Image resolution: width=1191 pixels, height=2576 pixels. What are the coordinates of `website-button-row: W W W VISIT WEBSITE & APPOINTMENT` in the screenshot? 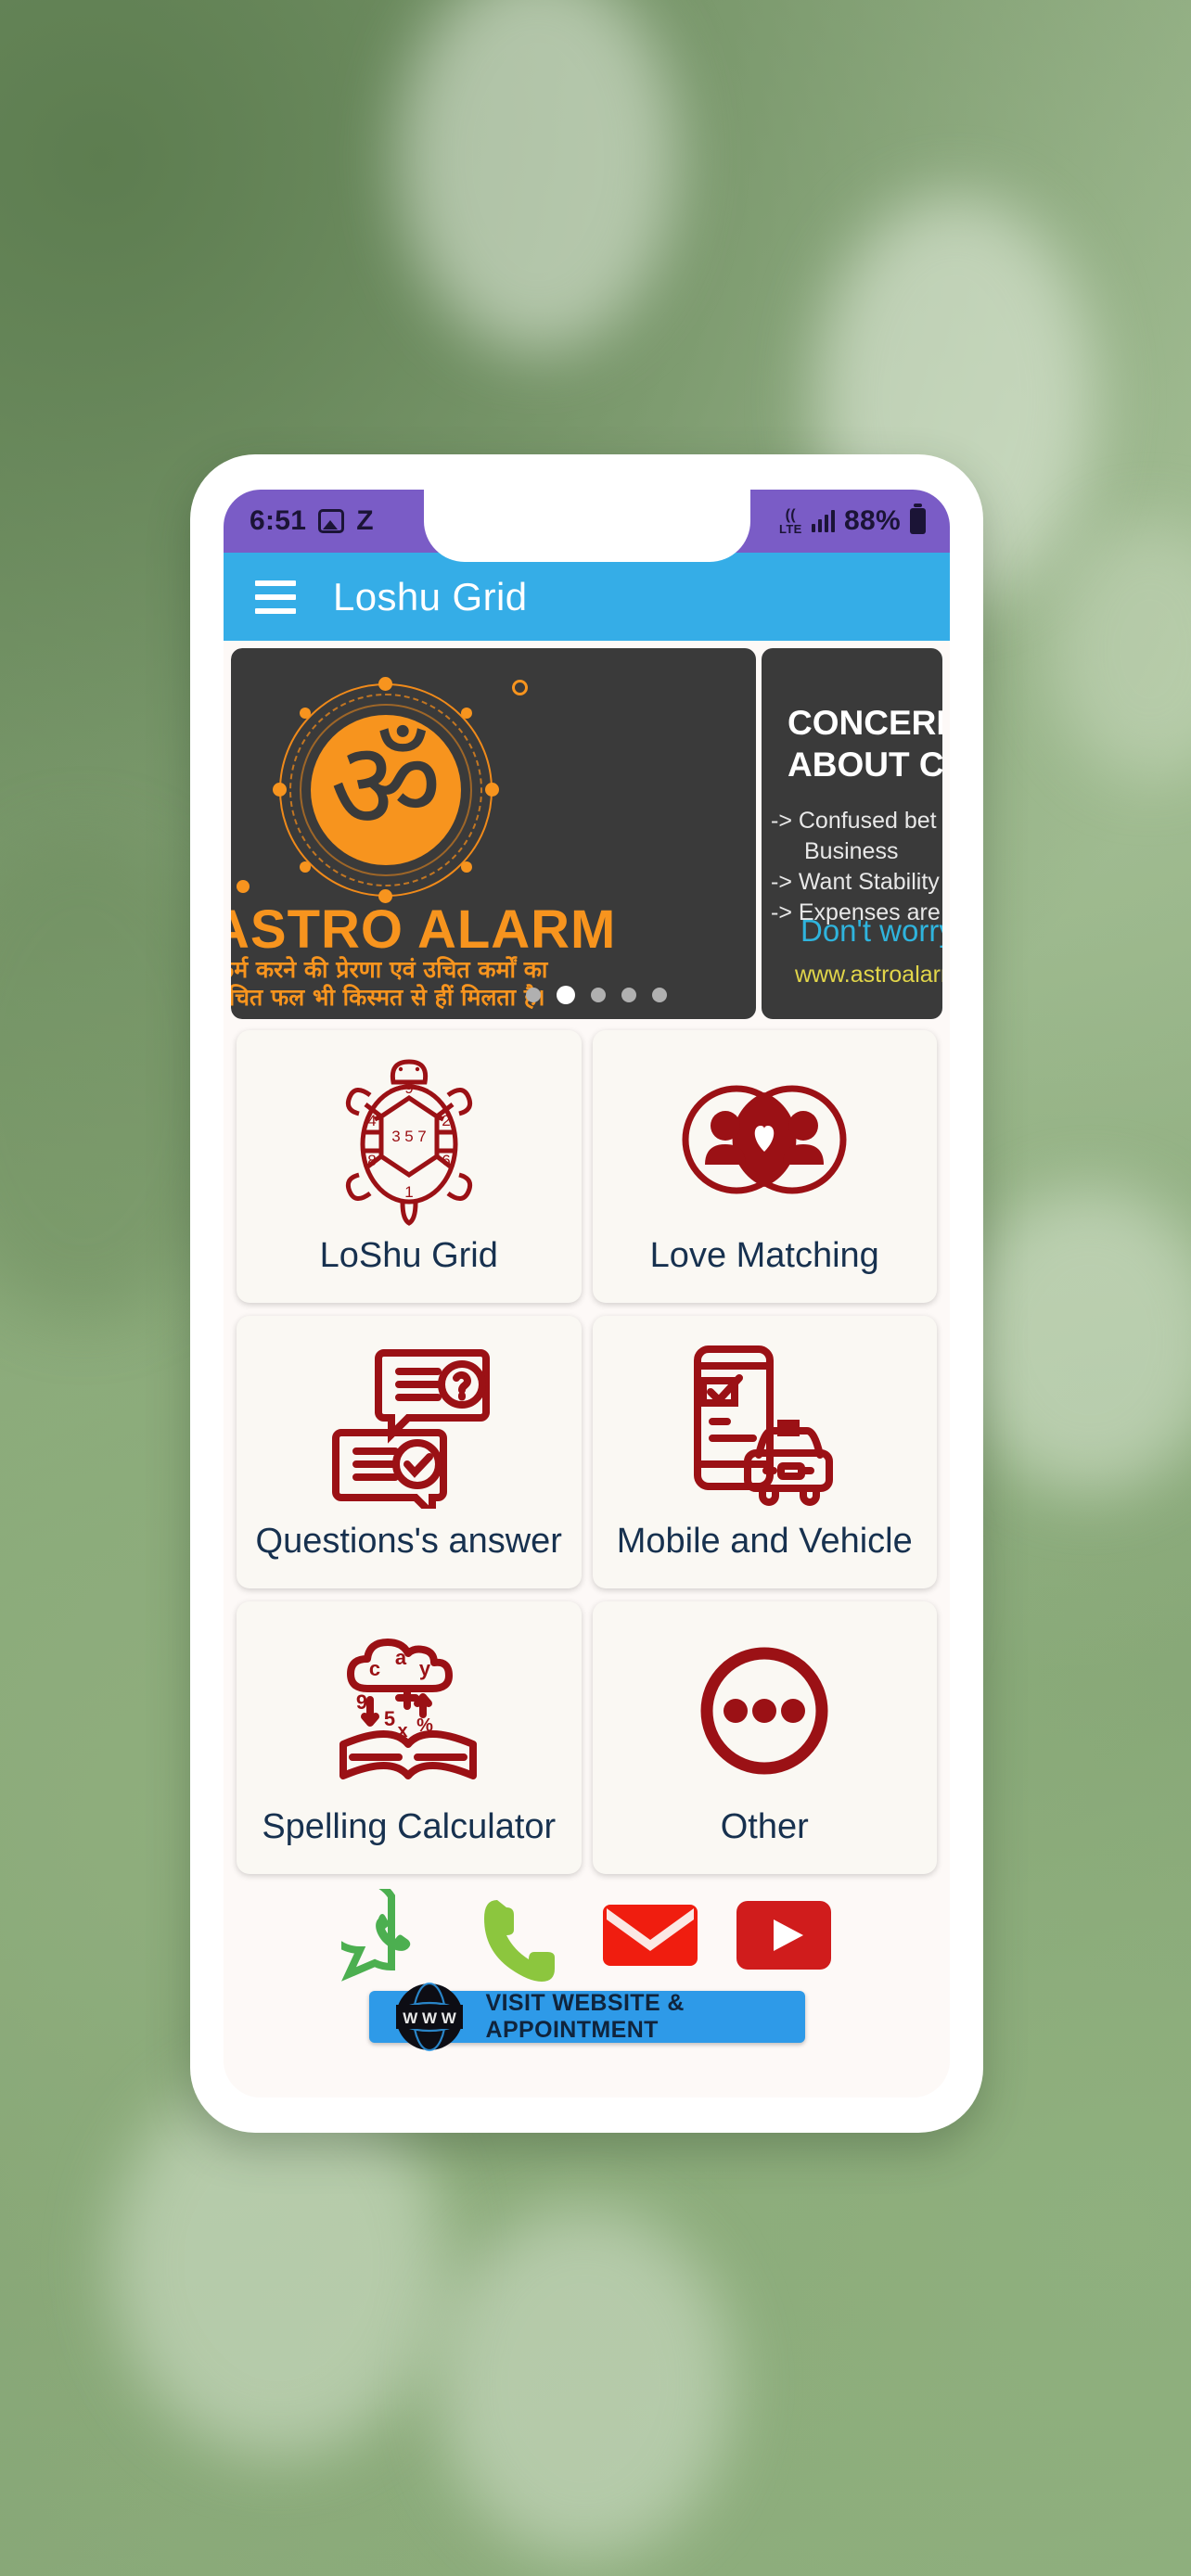 It's located at (587, 2017).